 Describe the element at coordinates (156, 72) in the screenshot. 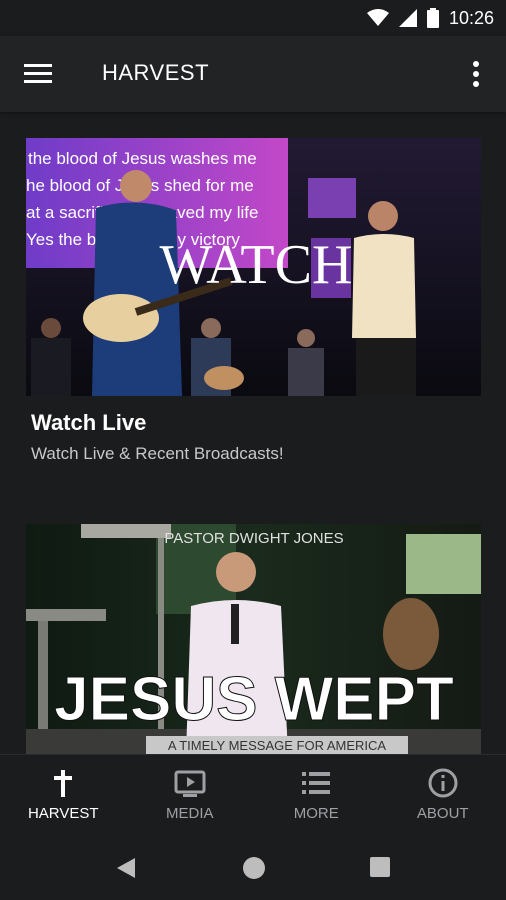

I see `app-title: HARVEST` at that location.